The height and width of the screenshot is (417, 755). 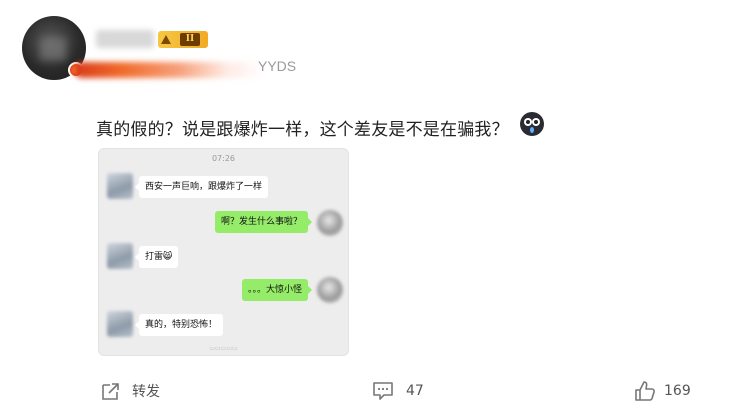 What do you see at coordinates (125, 39) in the screenshot?
I see `author-name-blurred` at bounding box center [125, 39].